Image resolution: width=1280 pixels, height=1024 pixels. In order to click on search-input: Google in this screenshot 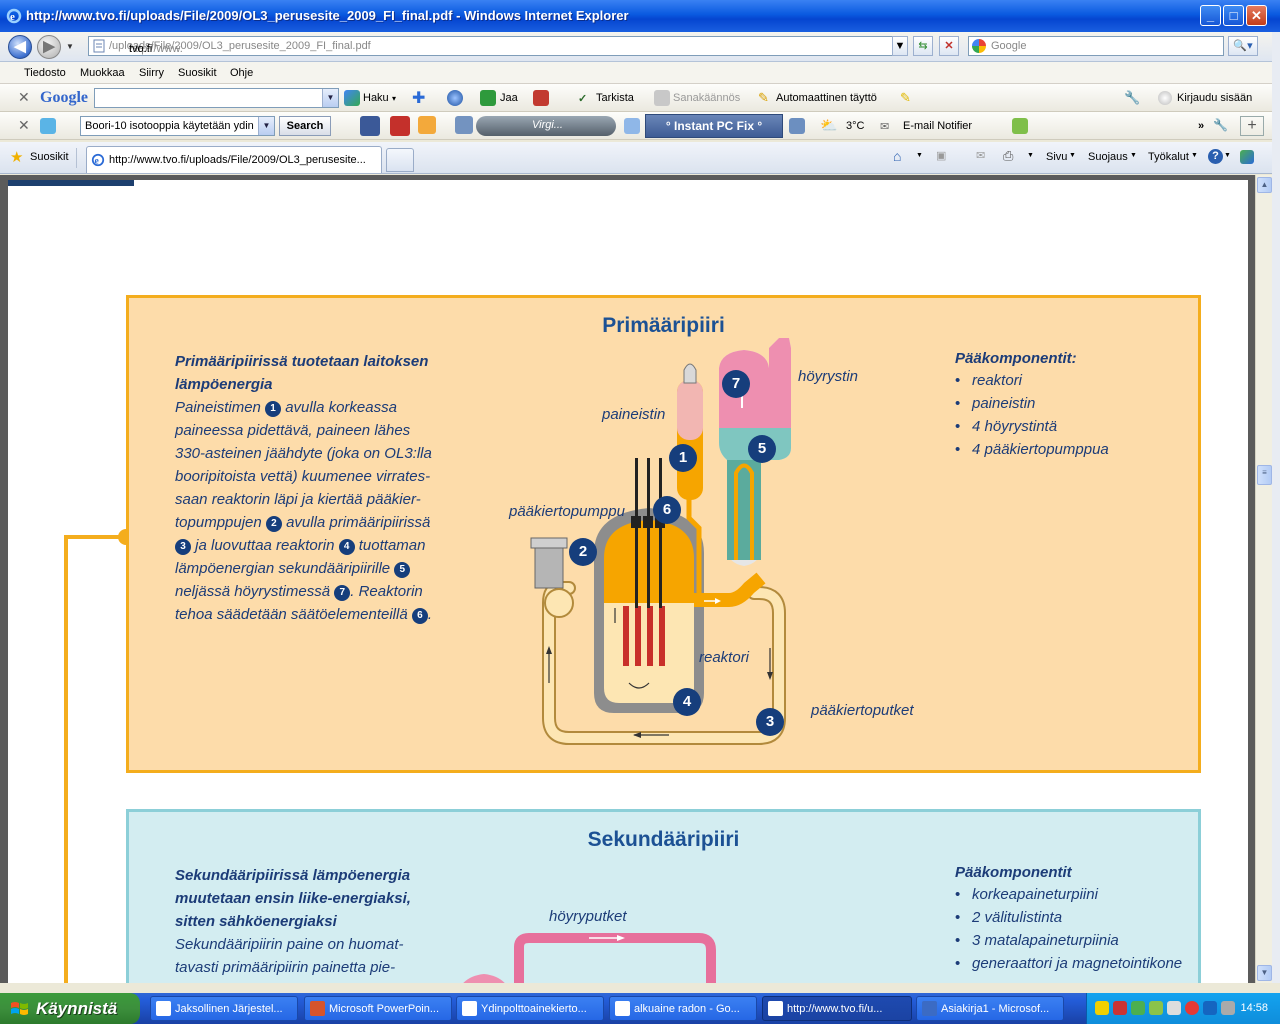, I will do `click(1096, 46)`.